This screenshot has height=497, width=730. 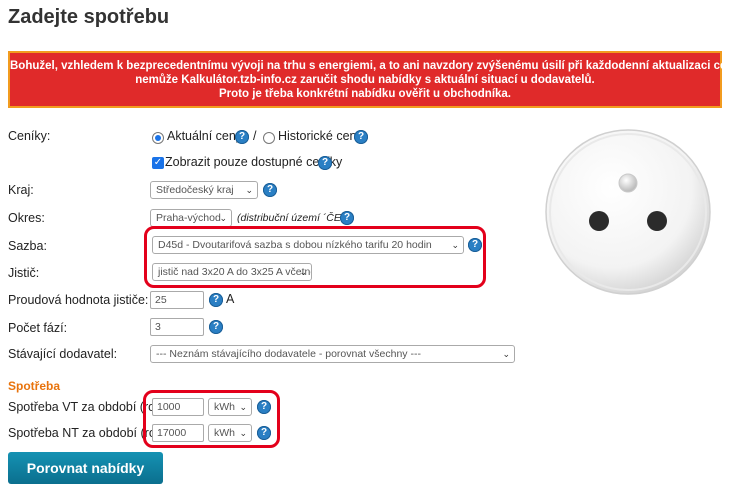 What do you see at coordinates (216, 327) in the screenshot?
I see `help-icon-faze: ?` at bounding box center [216, 327].